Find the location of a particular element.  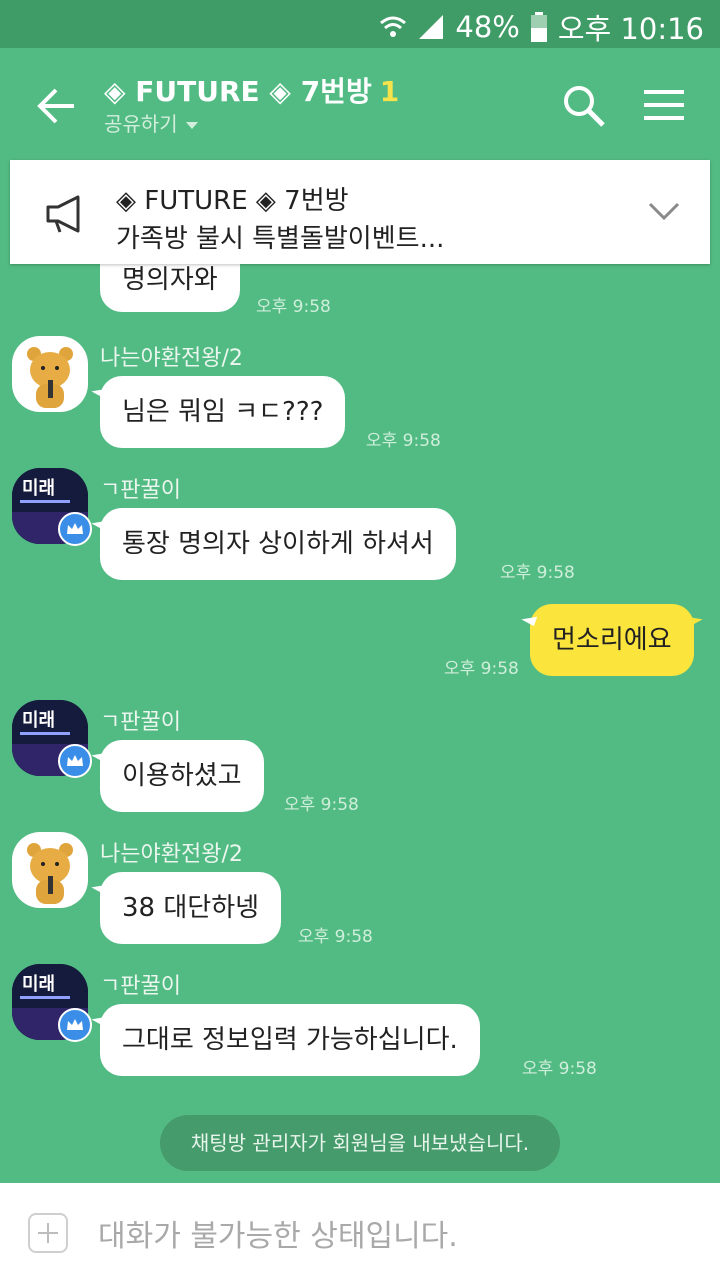

share-dropdown: 공유하기 is located at coordinates (151, 122).